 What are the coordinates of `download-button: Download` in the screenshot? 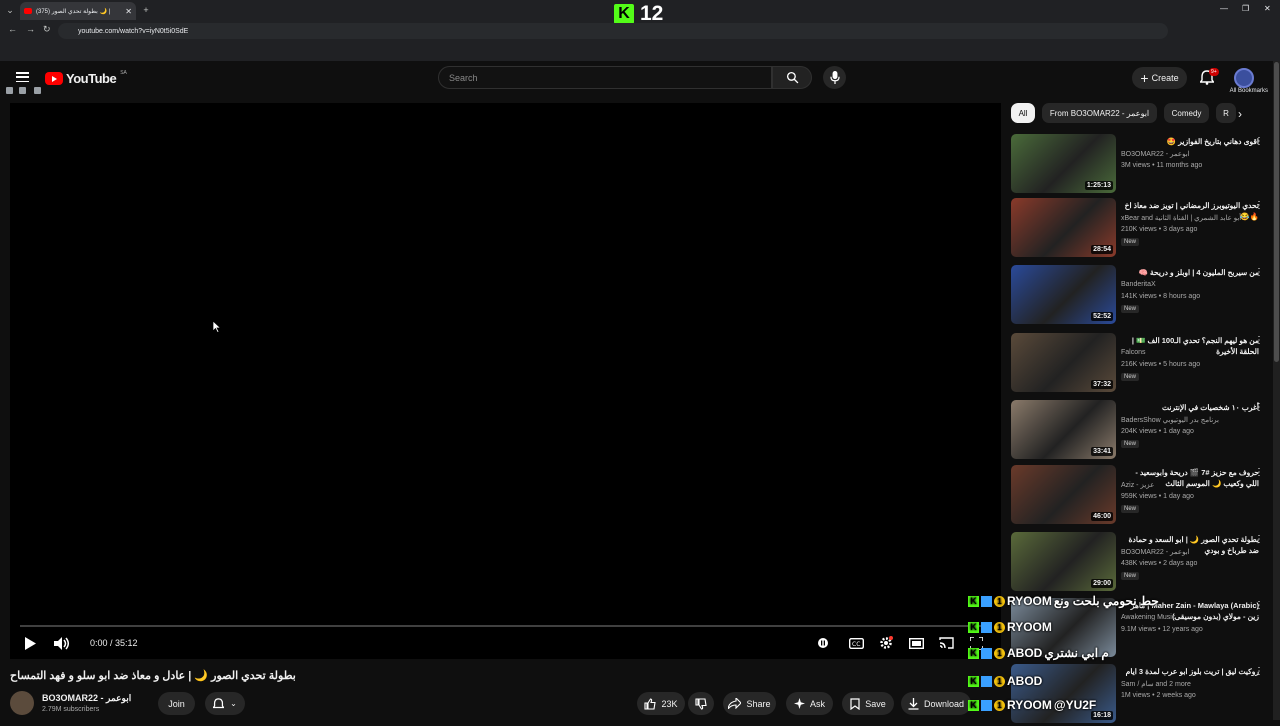 It's located at (936, 703).